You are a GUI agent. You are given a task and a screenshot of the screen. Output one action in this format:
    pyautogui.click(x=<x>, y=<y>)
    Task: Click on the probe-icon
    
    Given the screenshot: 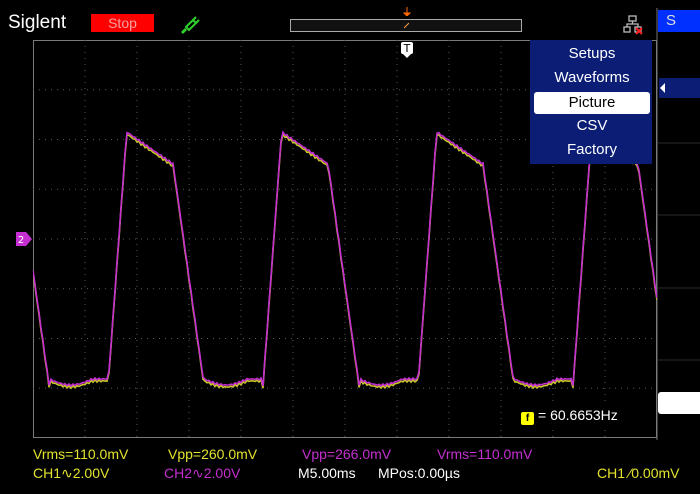 What is the action you would take?
    pyautogui.click(x=190, y=25)
    